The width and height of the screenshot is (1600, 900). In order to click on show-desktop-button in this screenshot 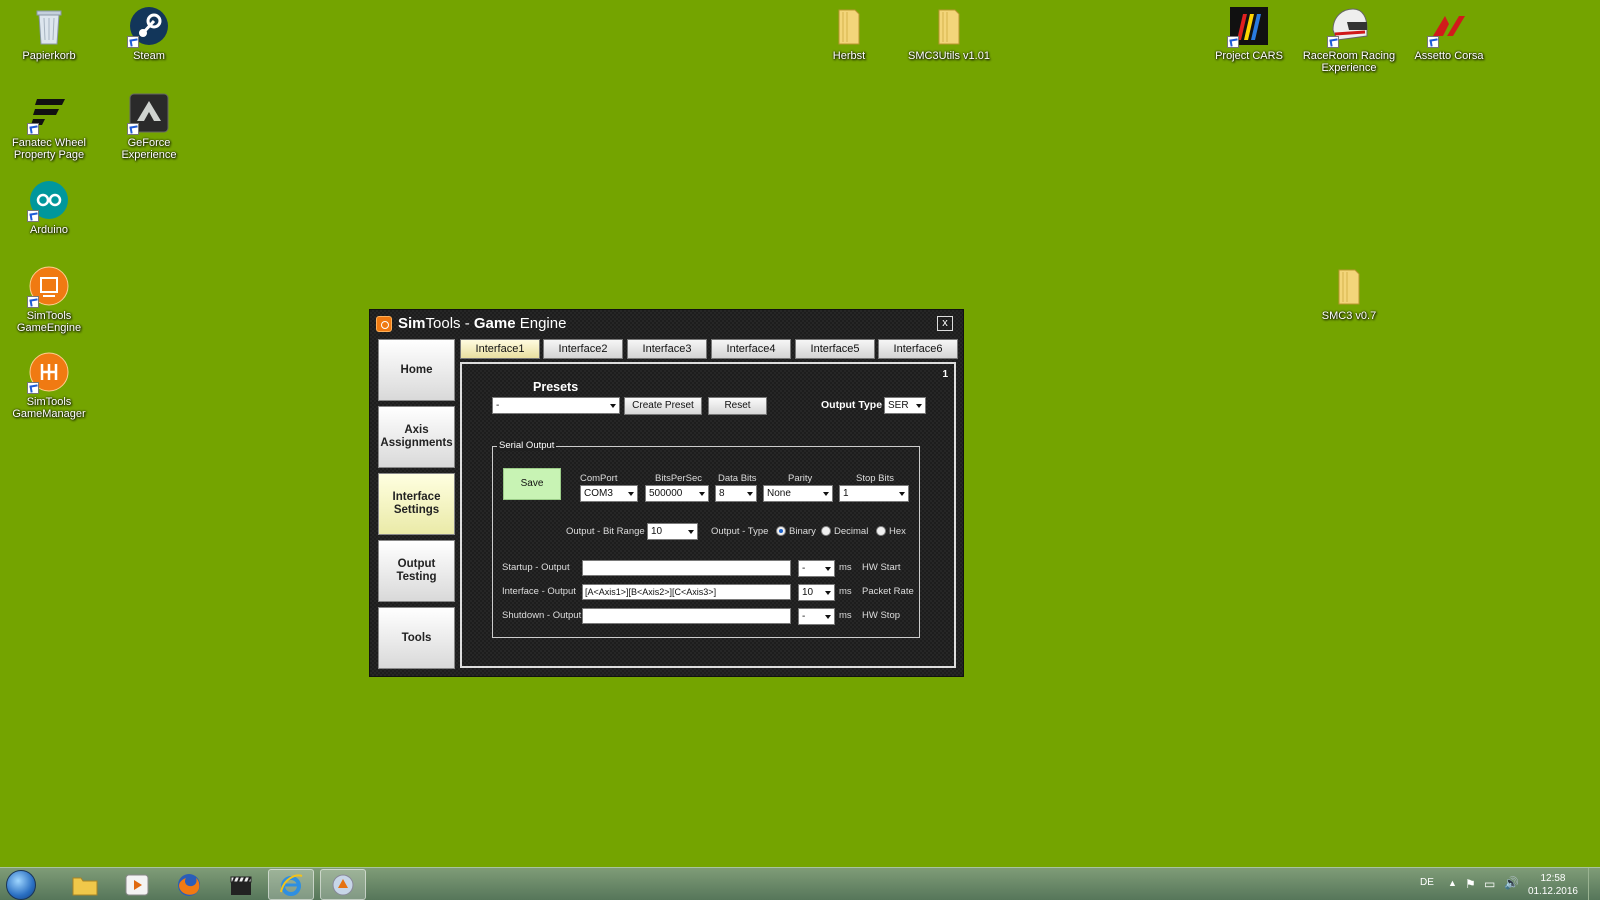, I will do `click(1594, 884)`.